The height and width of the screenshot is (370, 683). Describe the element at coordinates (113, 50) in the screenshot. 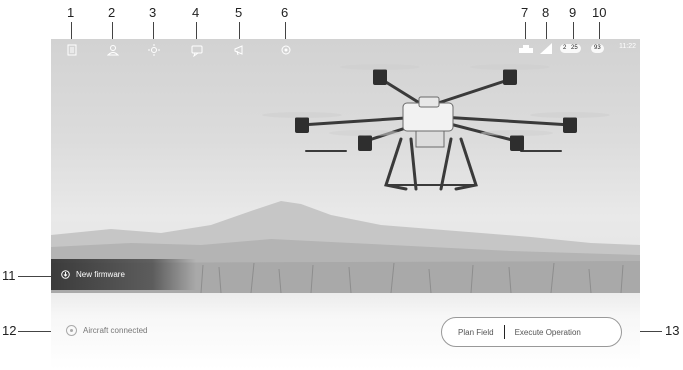

I see `user-icon` at that location.